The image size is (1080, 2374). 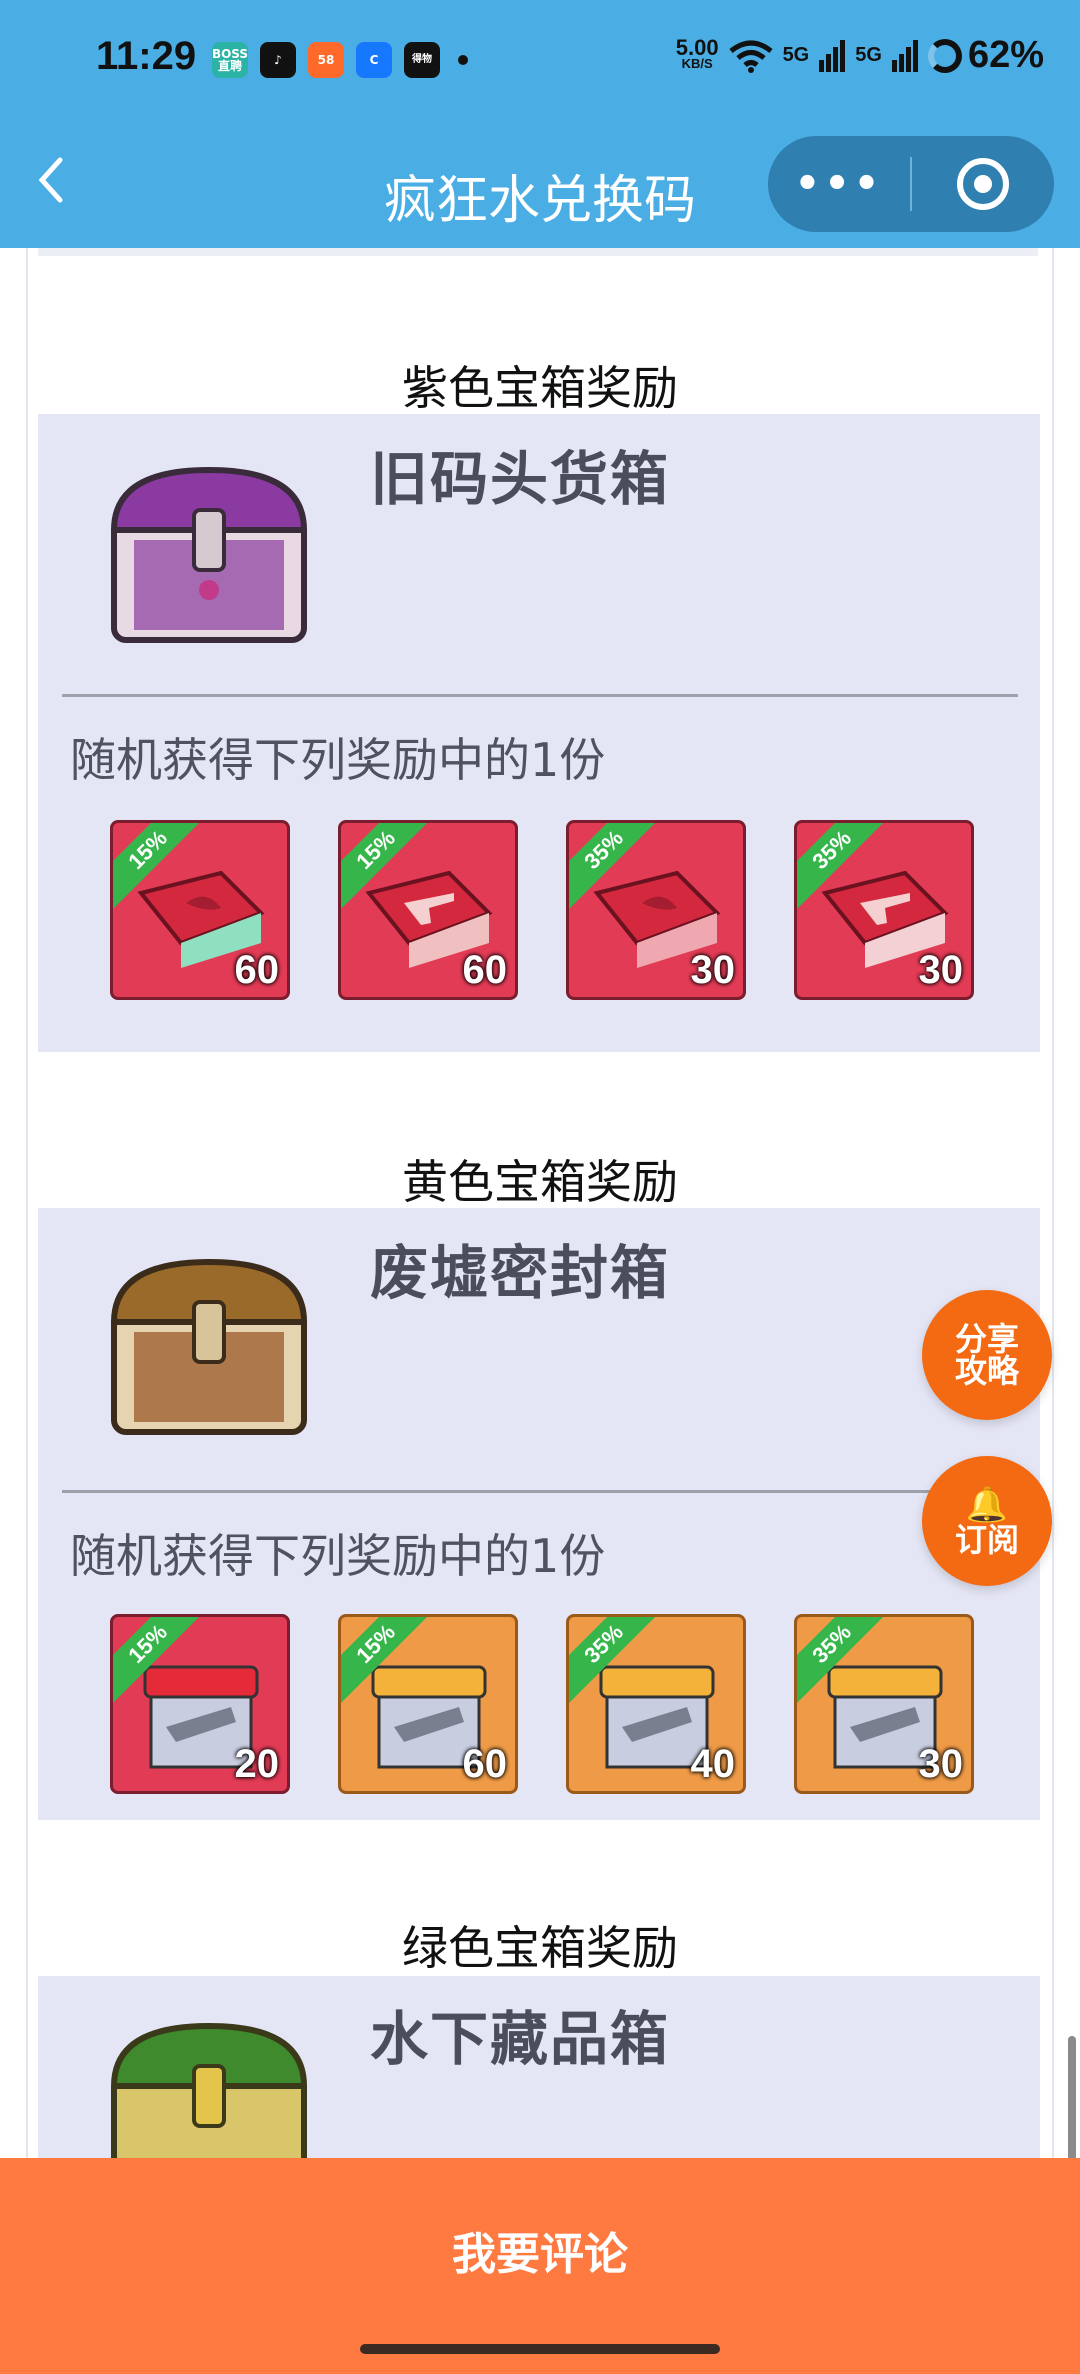 What do you see at coordinates (540, 2349) in the screenshot?
I see `home-indicator` at bounding box center [540, 2349].